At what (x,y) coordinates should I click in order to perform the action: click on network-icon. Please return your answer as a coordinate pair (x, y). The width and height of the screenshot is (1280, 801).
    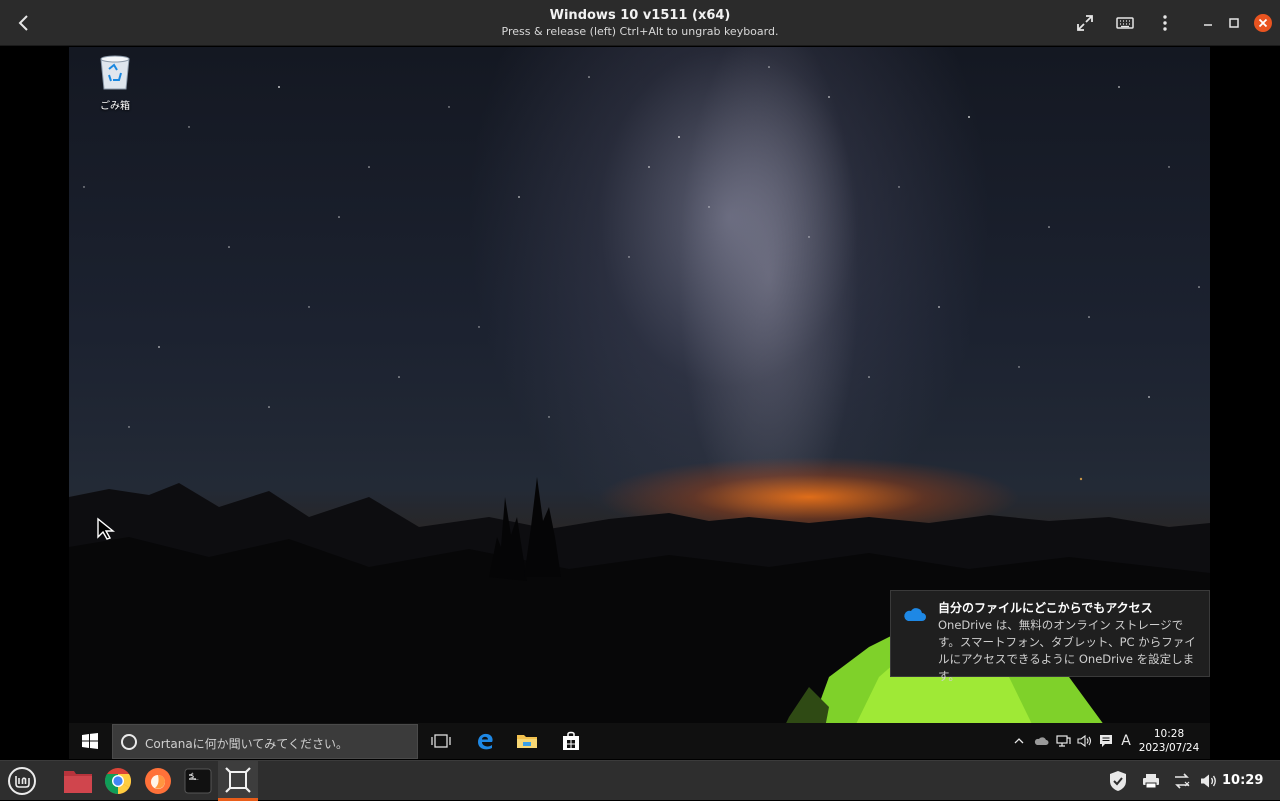
    Looking at the image, I should click on (1063, 741).